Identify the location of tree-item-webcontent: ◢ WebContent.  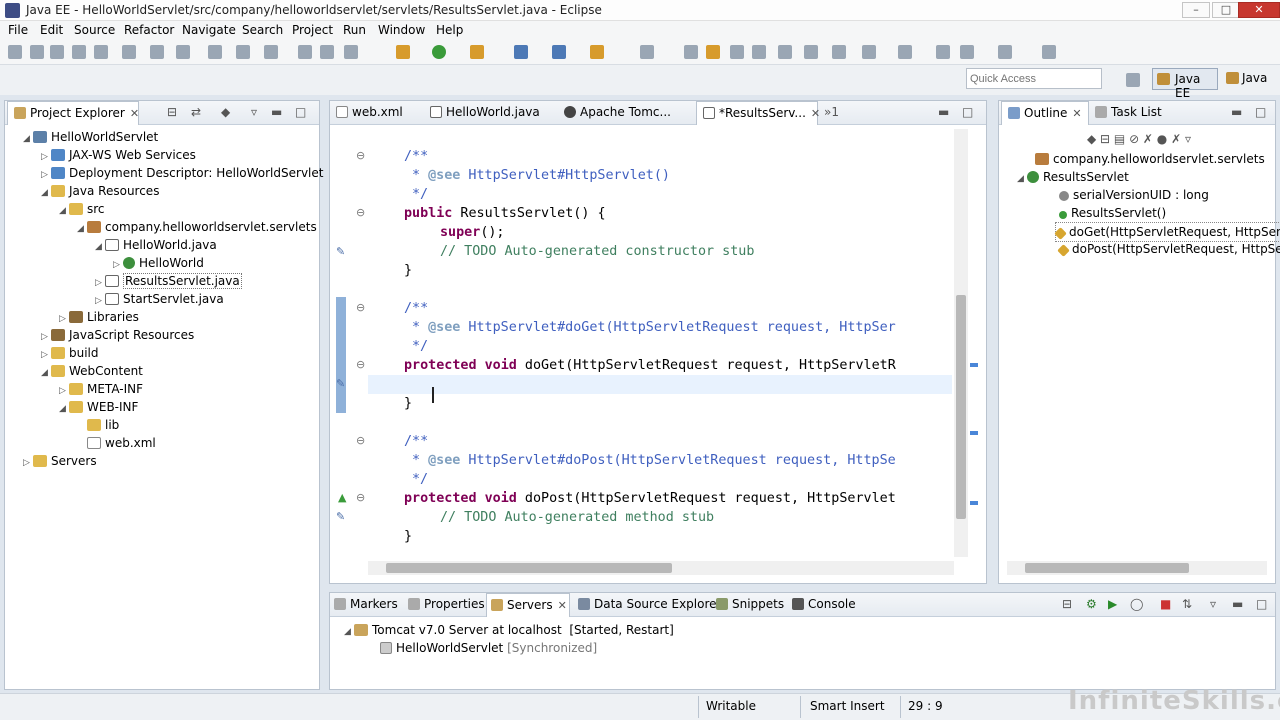
(92, 372).